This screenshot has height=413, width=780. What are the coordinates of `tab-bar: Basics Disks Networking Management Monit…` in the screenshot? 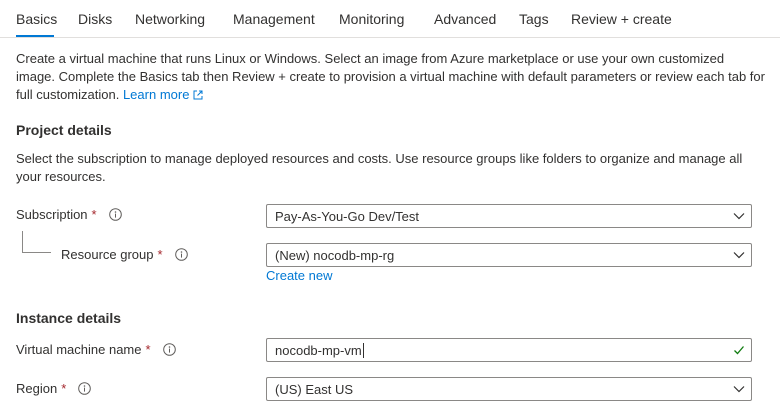 It's located at (390, 19).